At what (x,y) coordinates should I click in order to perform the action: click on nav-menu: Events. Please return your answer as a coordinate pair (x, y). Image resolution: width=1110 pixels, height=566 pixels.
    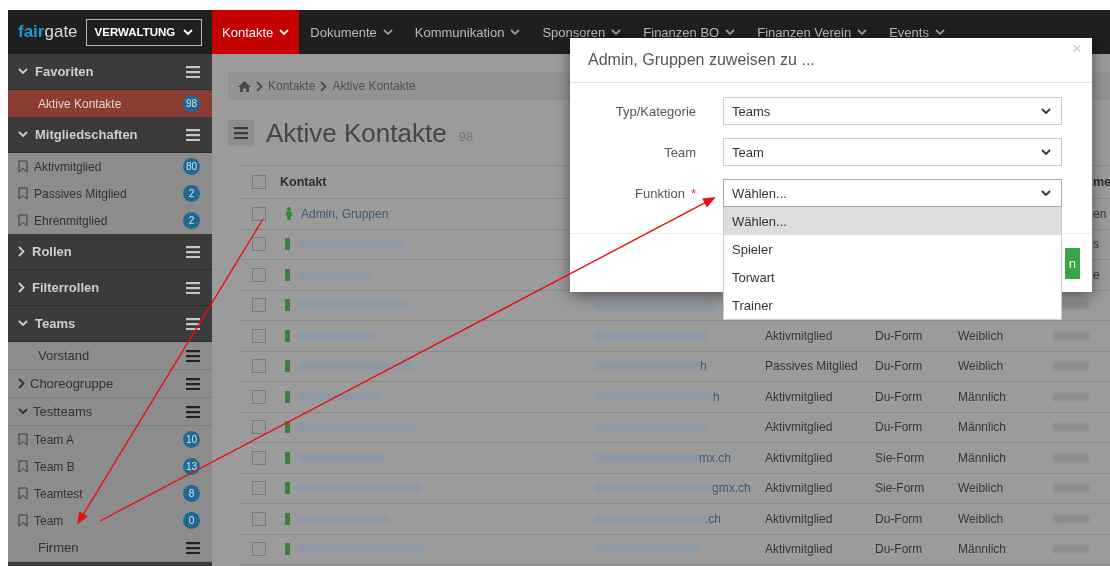
    Looking at the image, I should click on (917, 32).